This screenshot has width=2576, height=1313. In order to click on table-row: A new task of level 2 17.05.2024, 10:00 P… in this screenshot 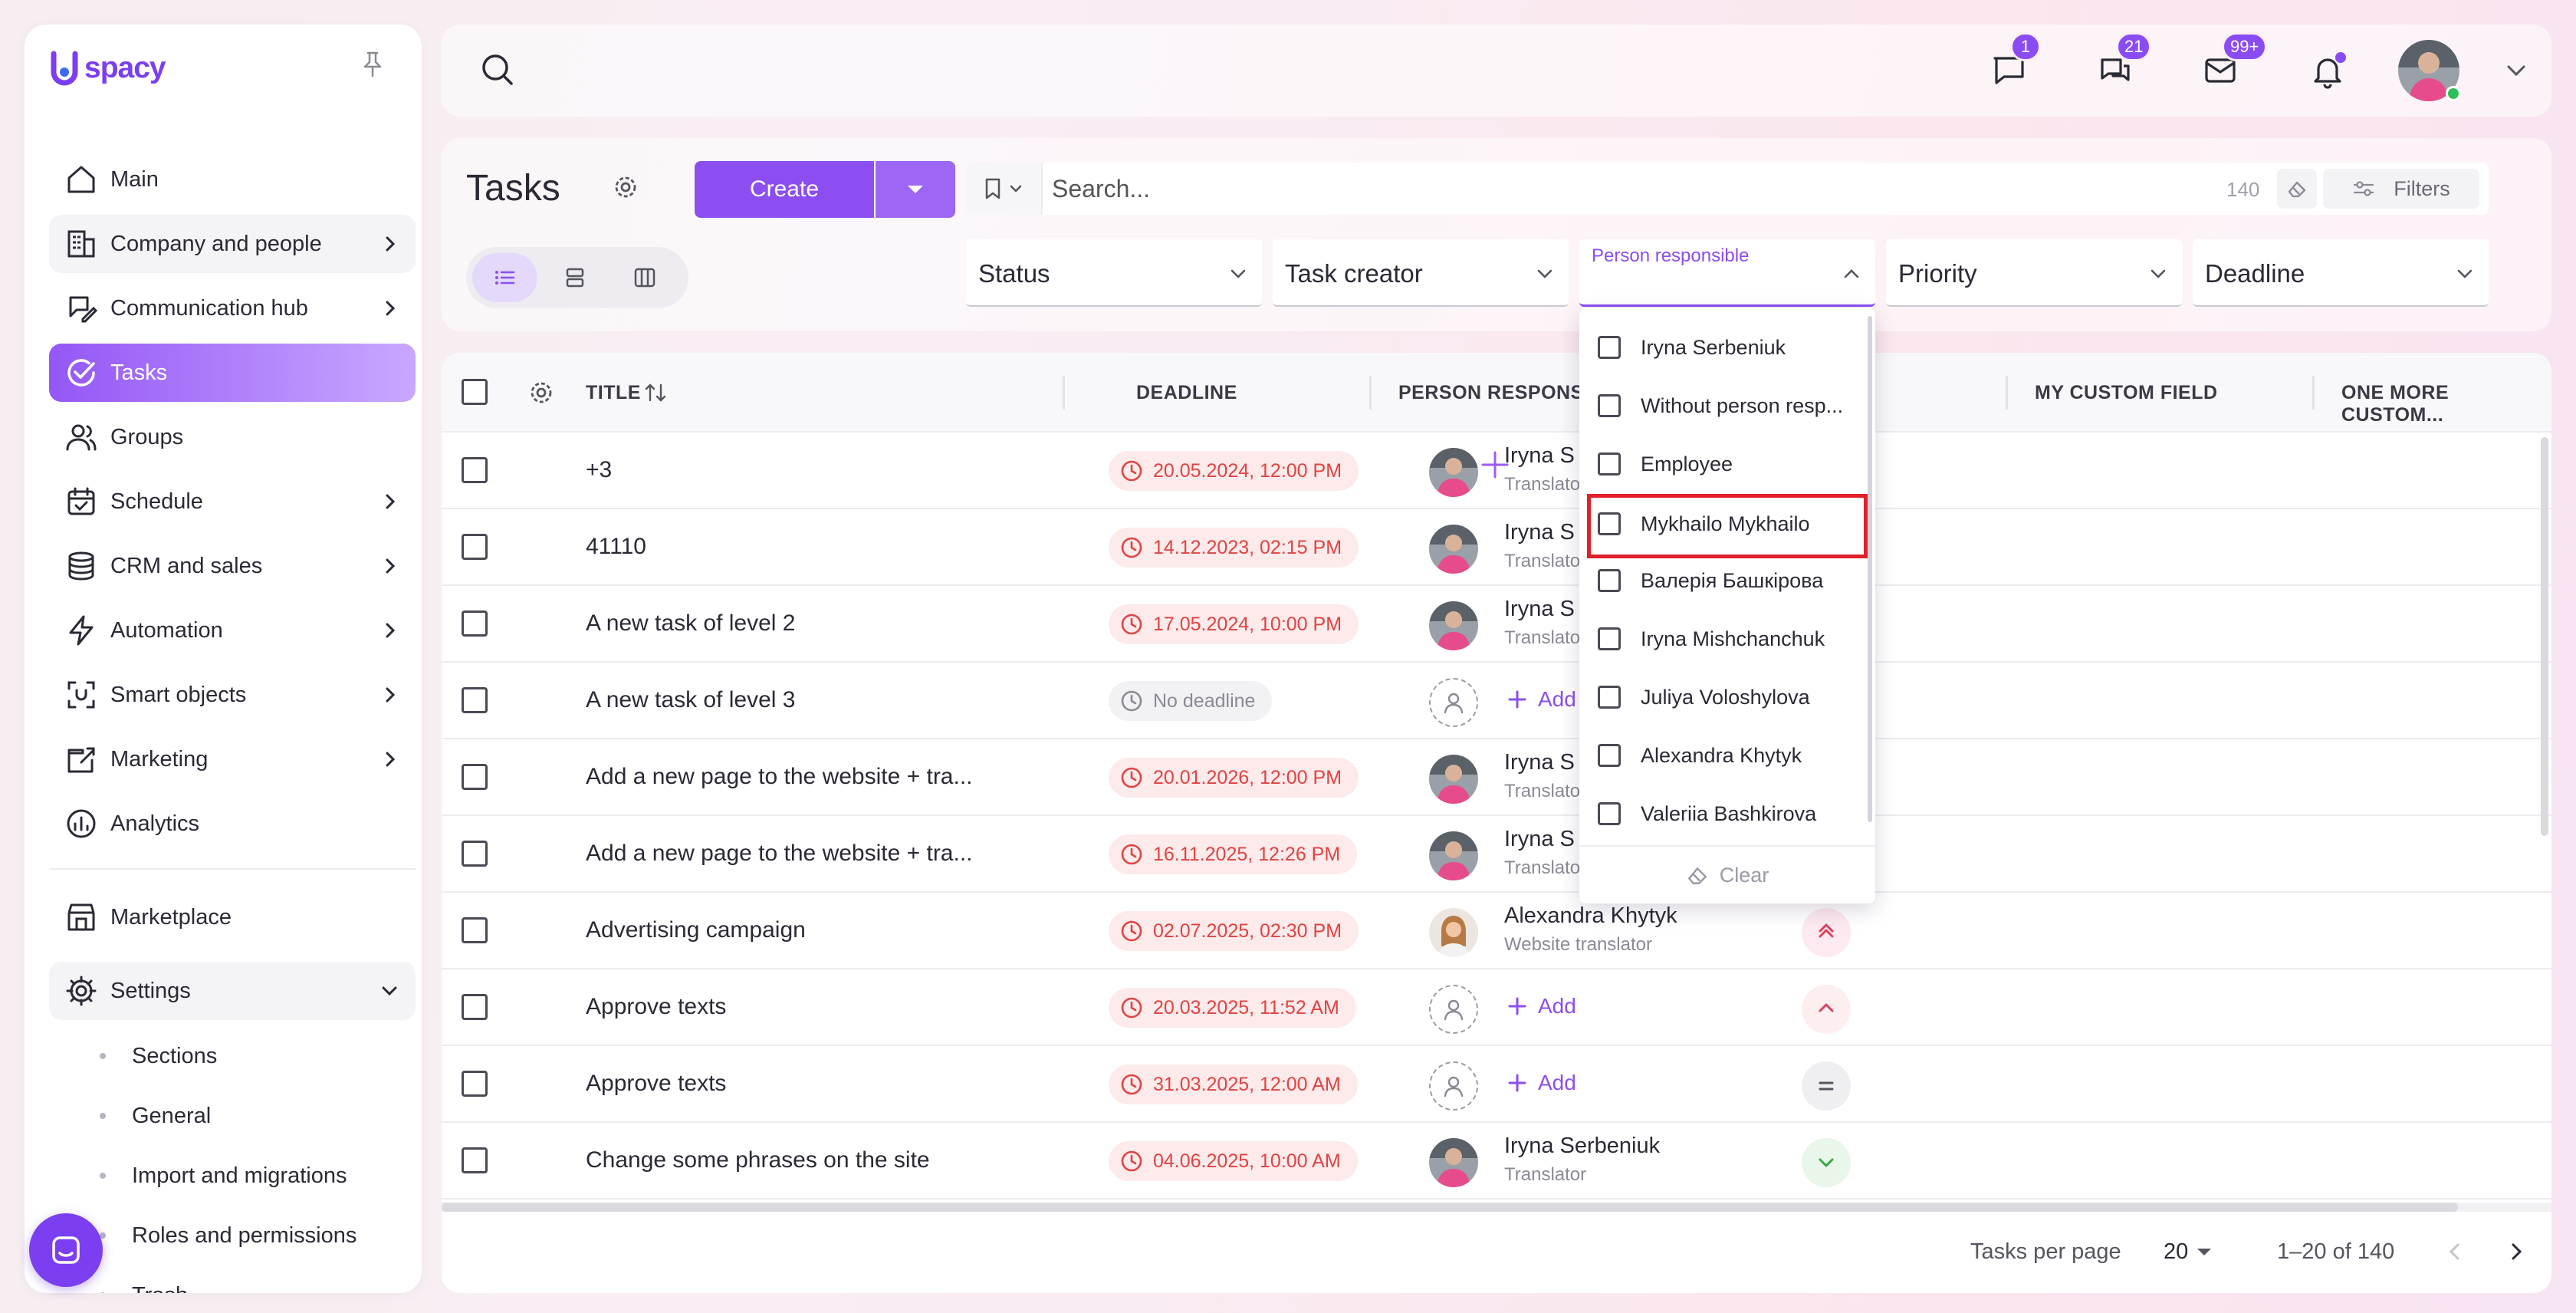, I will do `click(1497, 624)`.